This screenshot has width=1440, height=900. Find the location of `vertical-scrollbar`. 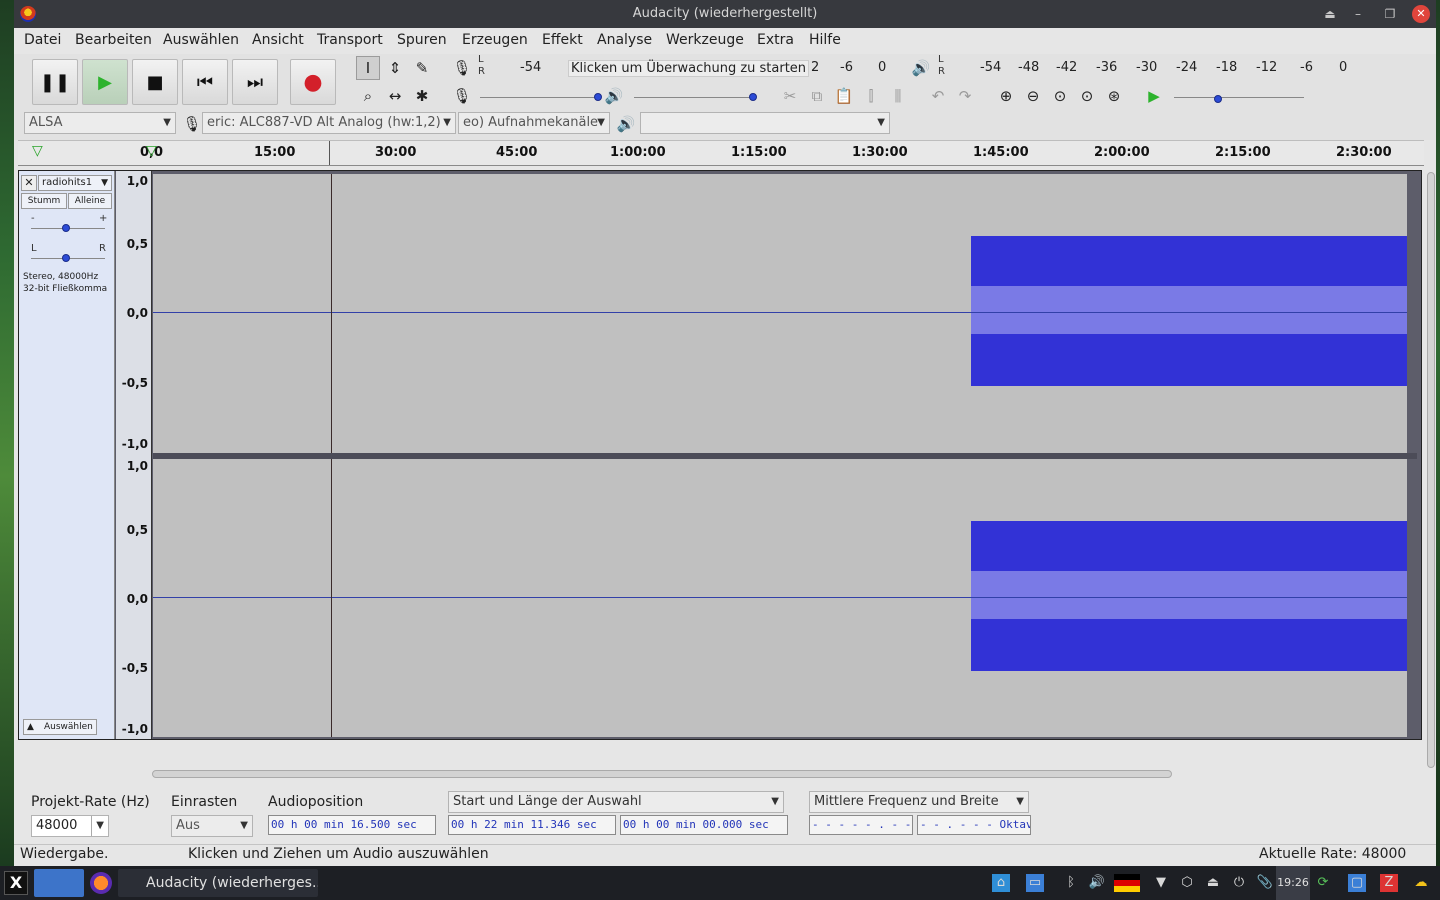

vertical-scrollbar is located at coordinates (1431, 470).